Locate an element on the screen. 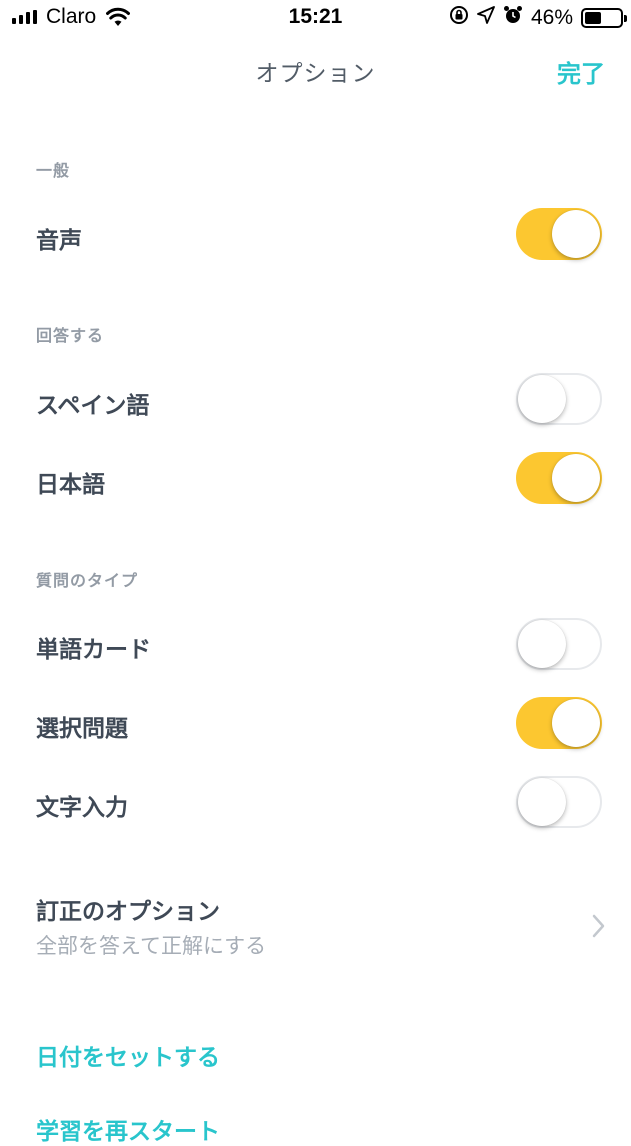 This screenshot has width=631, height=1146. battery-percent: 46% is located at coordinates (551, 17).